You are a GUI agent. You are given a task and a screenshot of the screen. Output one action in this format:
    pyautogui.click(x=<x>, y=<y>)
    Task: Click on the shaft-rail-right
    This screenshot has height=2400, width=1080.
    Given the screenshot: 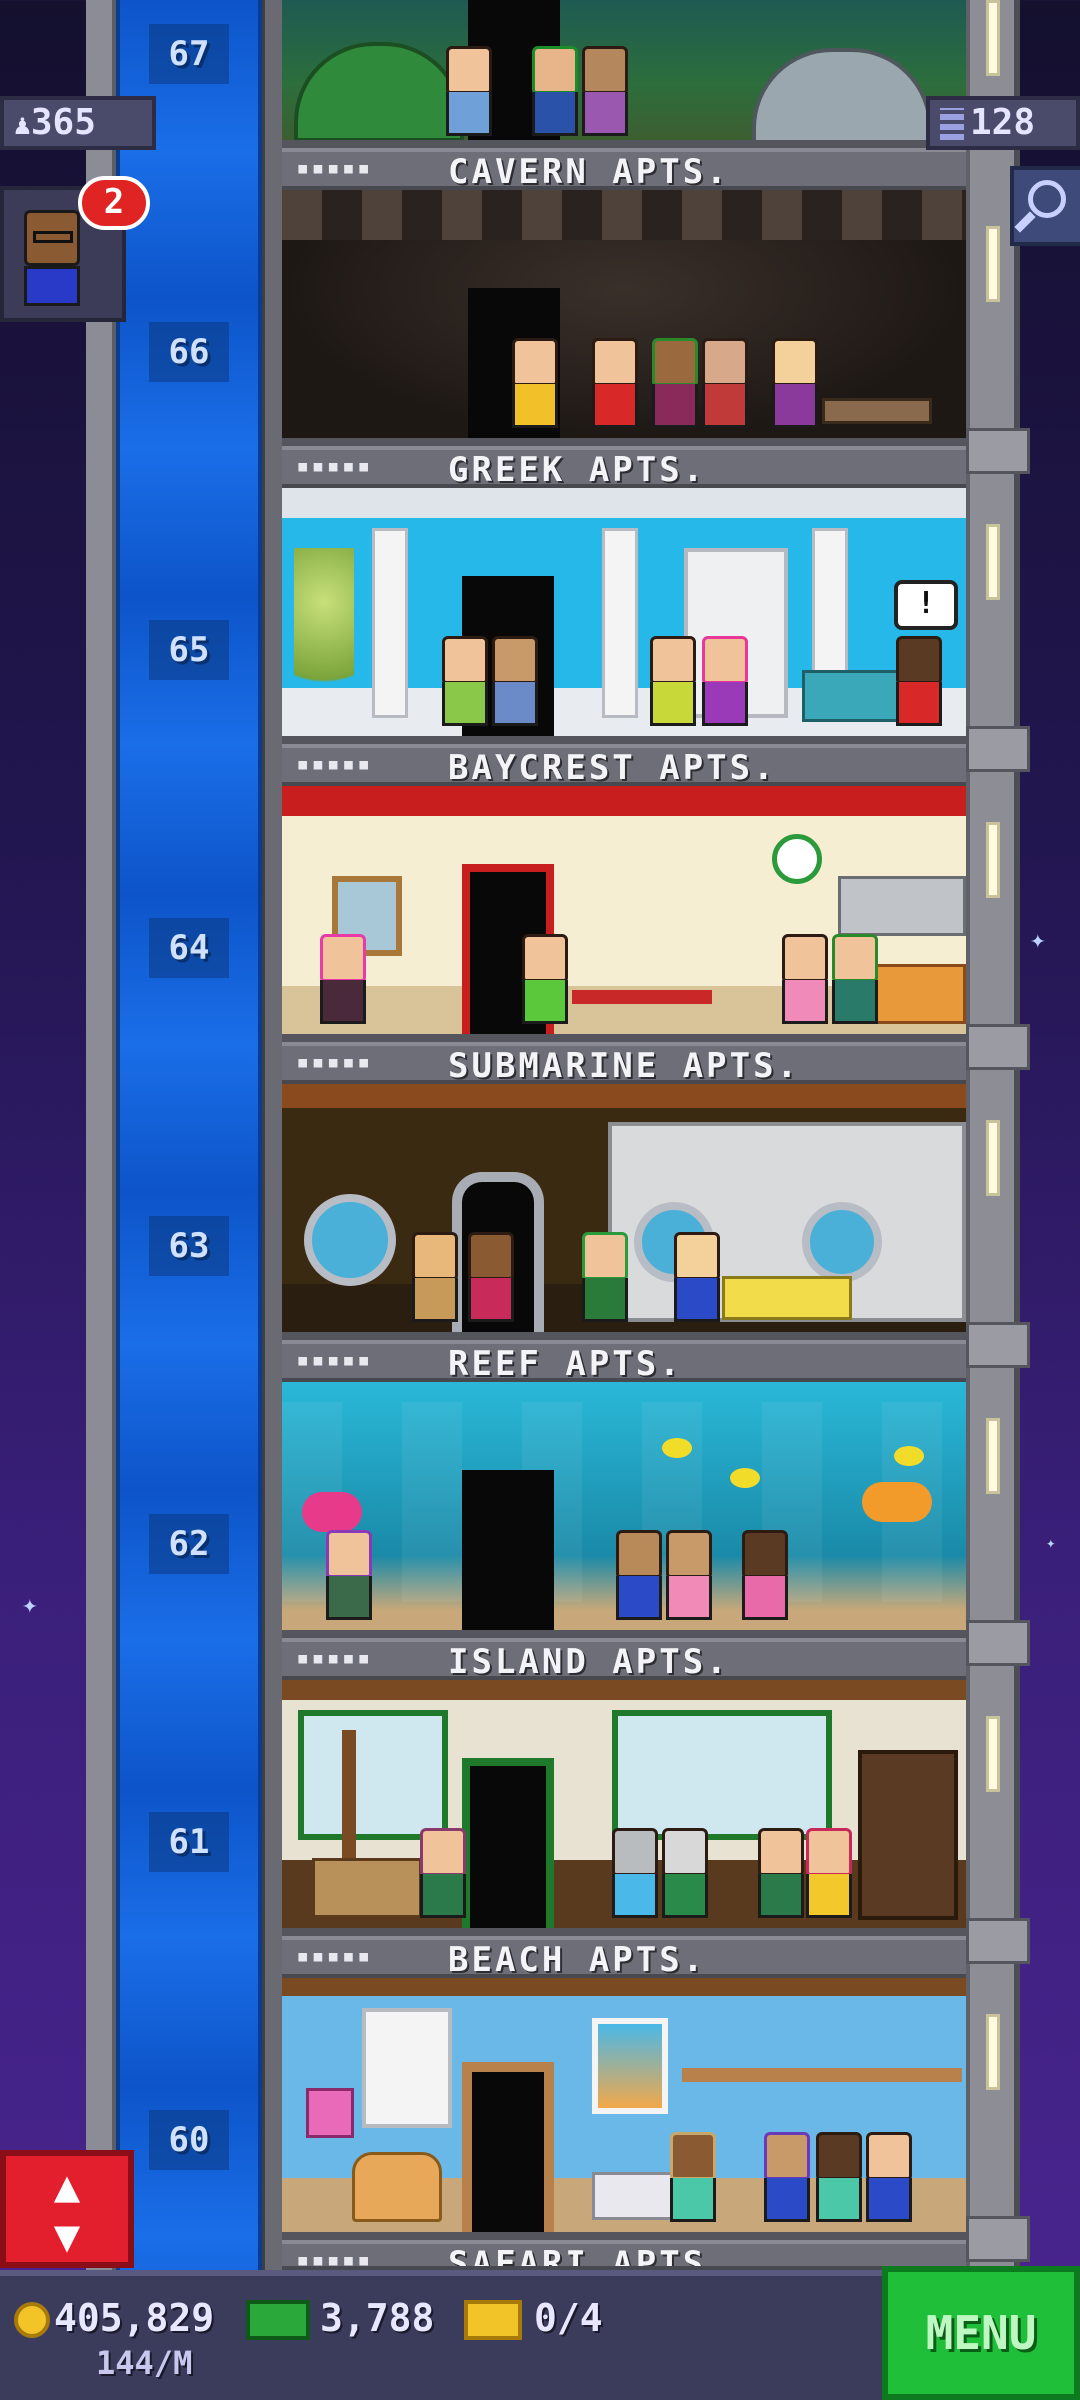 What is the action you would take?
    pyautogui.click(x=272, y=1145)
    